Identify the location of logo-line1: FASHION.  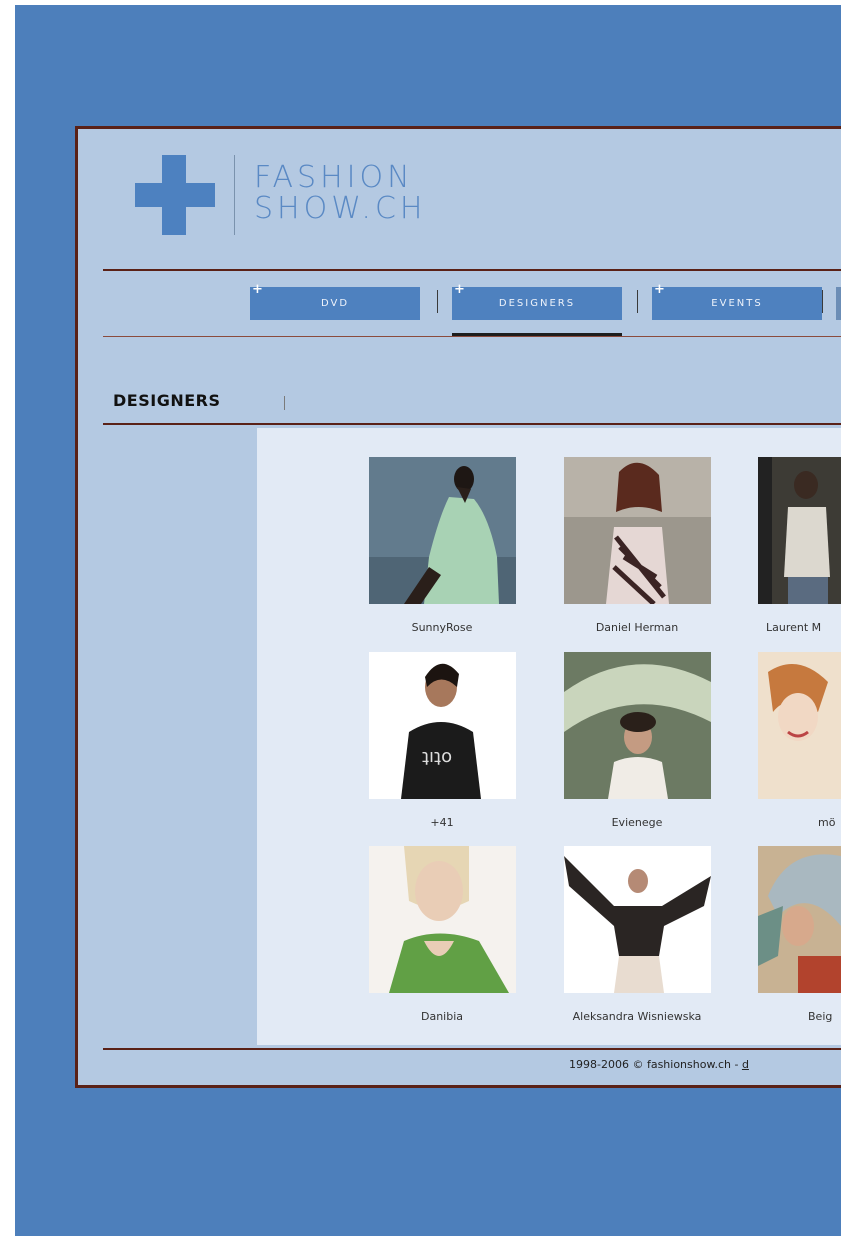
(334, 177).